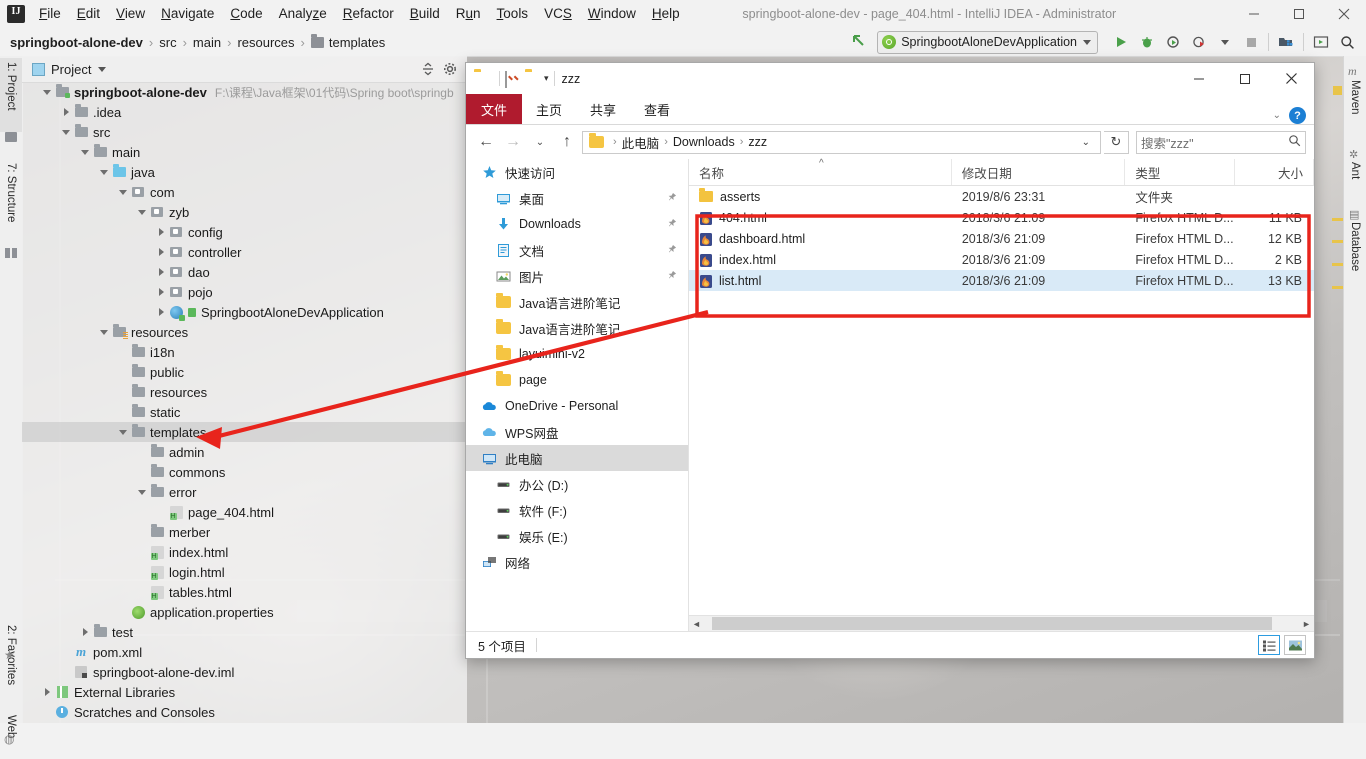  I want to click on ribbon-tab-file: 文件, so click(494, 109).